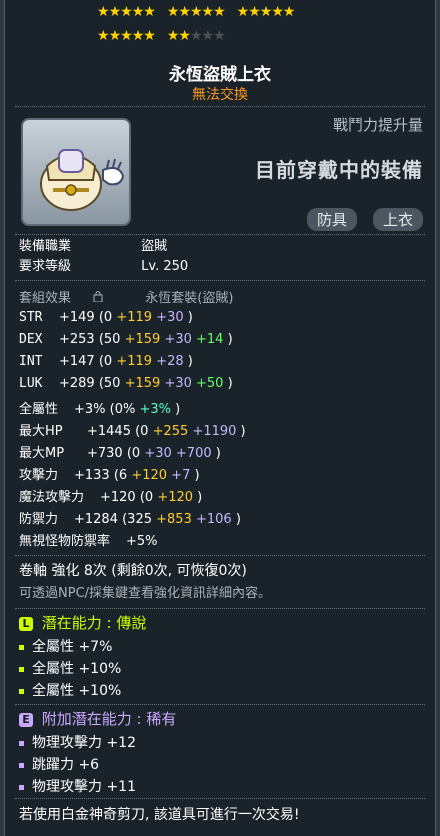 This screenshot has height=836, width=440. Describe the element at coordinates (82, 180) in the screenshot. I see `robe-icon` at that location.